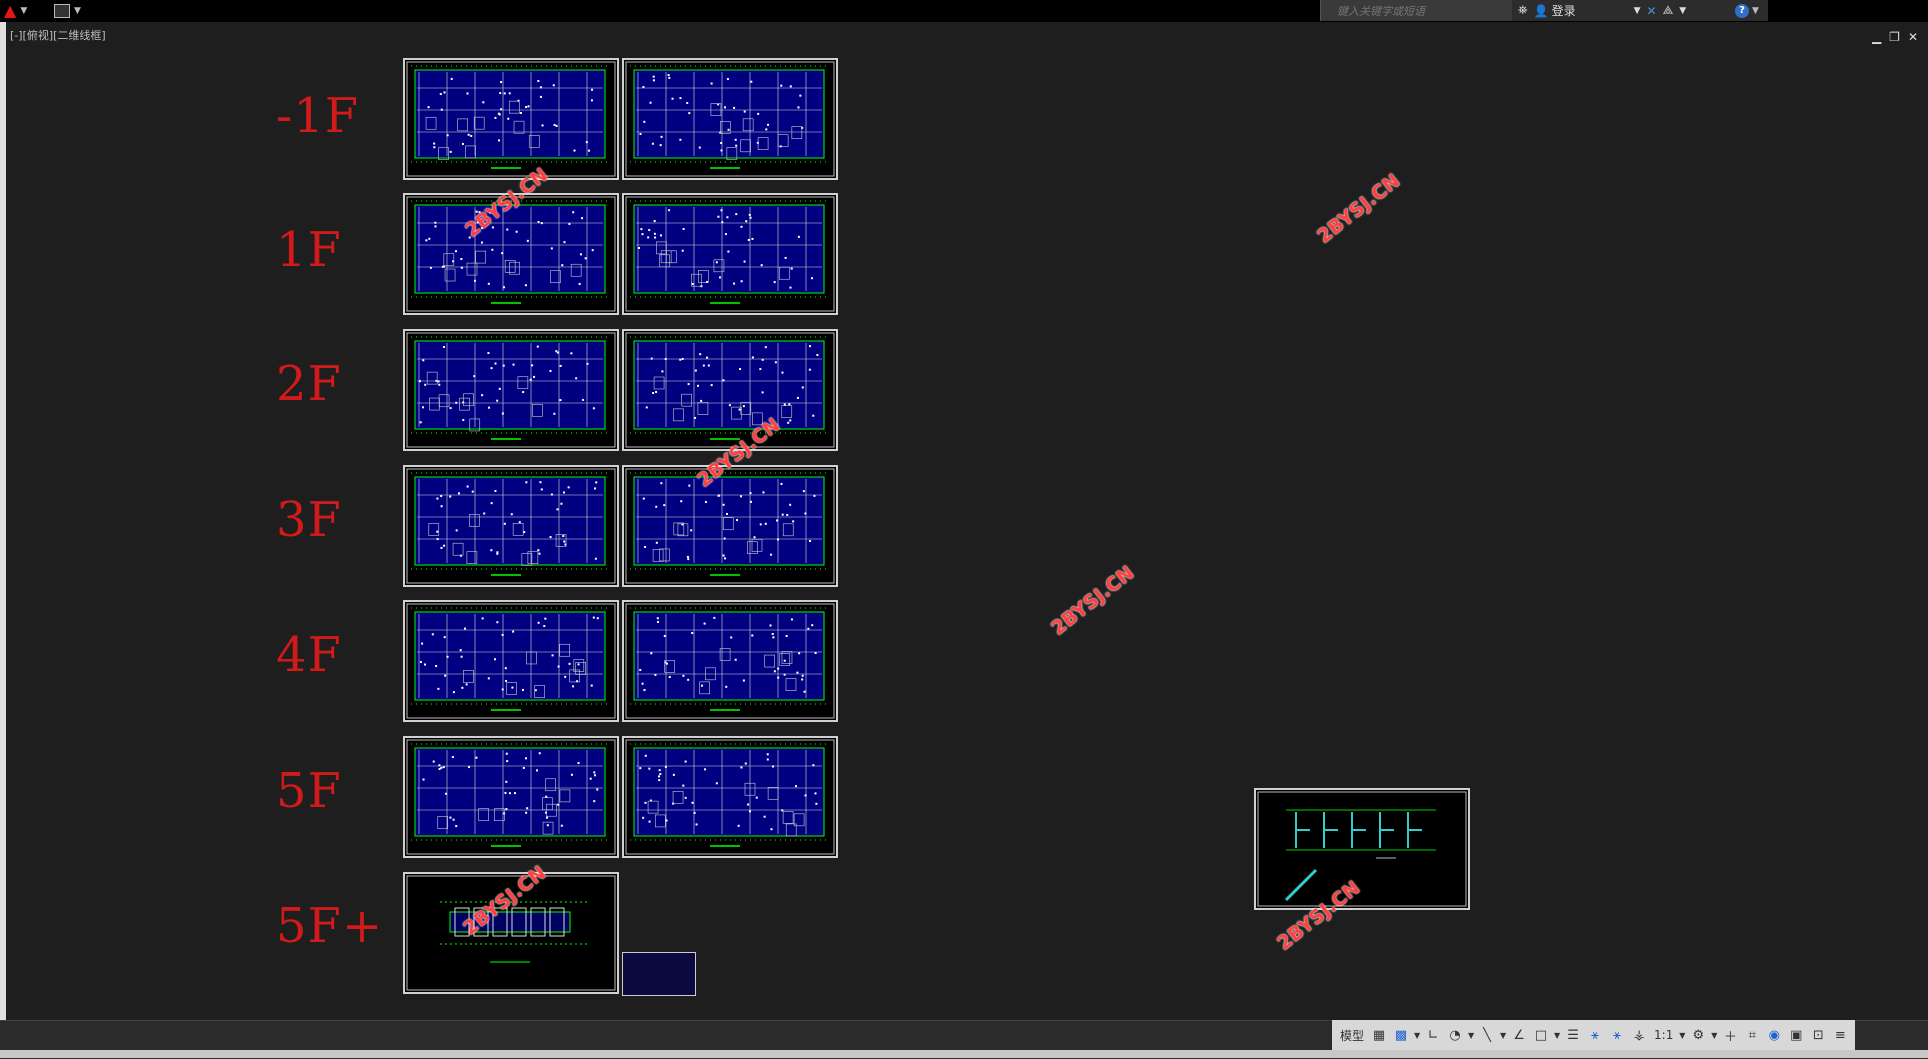 This screenshot has height=1059, width=1928. What do you see at coordinates (1774, 1035) in the screenshot?
I see `isolate-objects-icon: ◉` at bounding box center [1774, 1035].